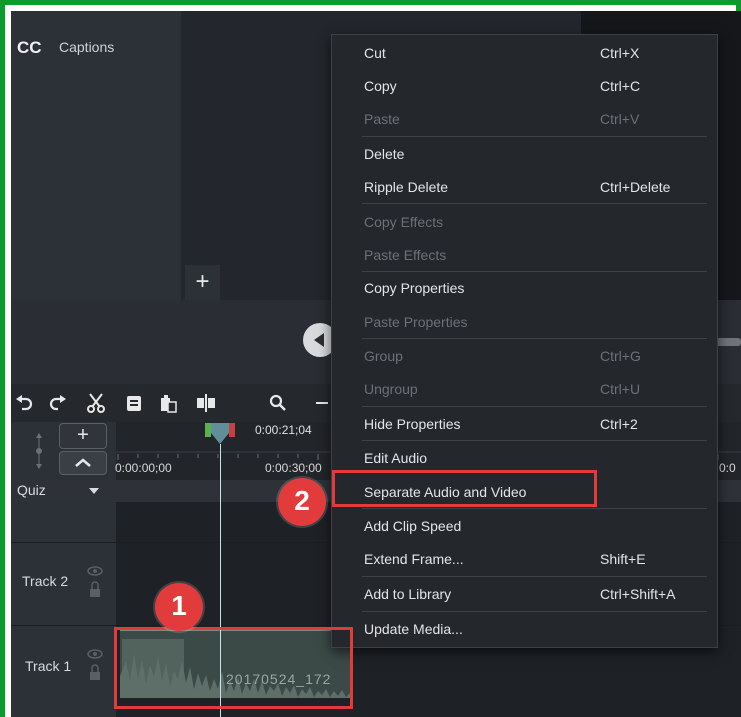  What do you see at coordinates (86, 47) in the screenshot?
I see `captions-label: Captions` at bounding box center [86, 47].